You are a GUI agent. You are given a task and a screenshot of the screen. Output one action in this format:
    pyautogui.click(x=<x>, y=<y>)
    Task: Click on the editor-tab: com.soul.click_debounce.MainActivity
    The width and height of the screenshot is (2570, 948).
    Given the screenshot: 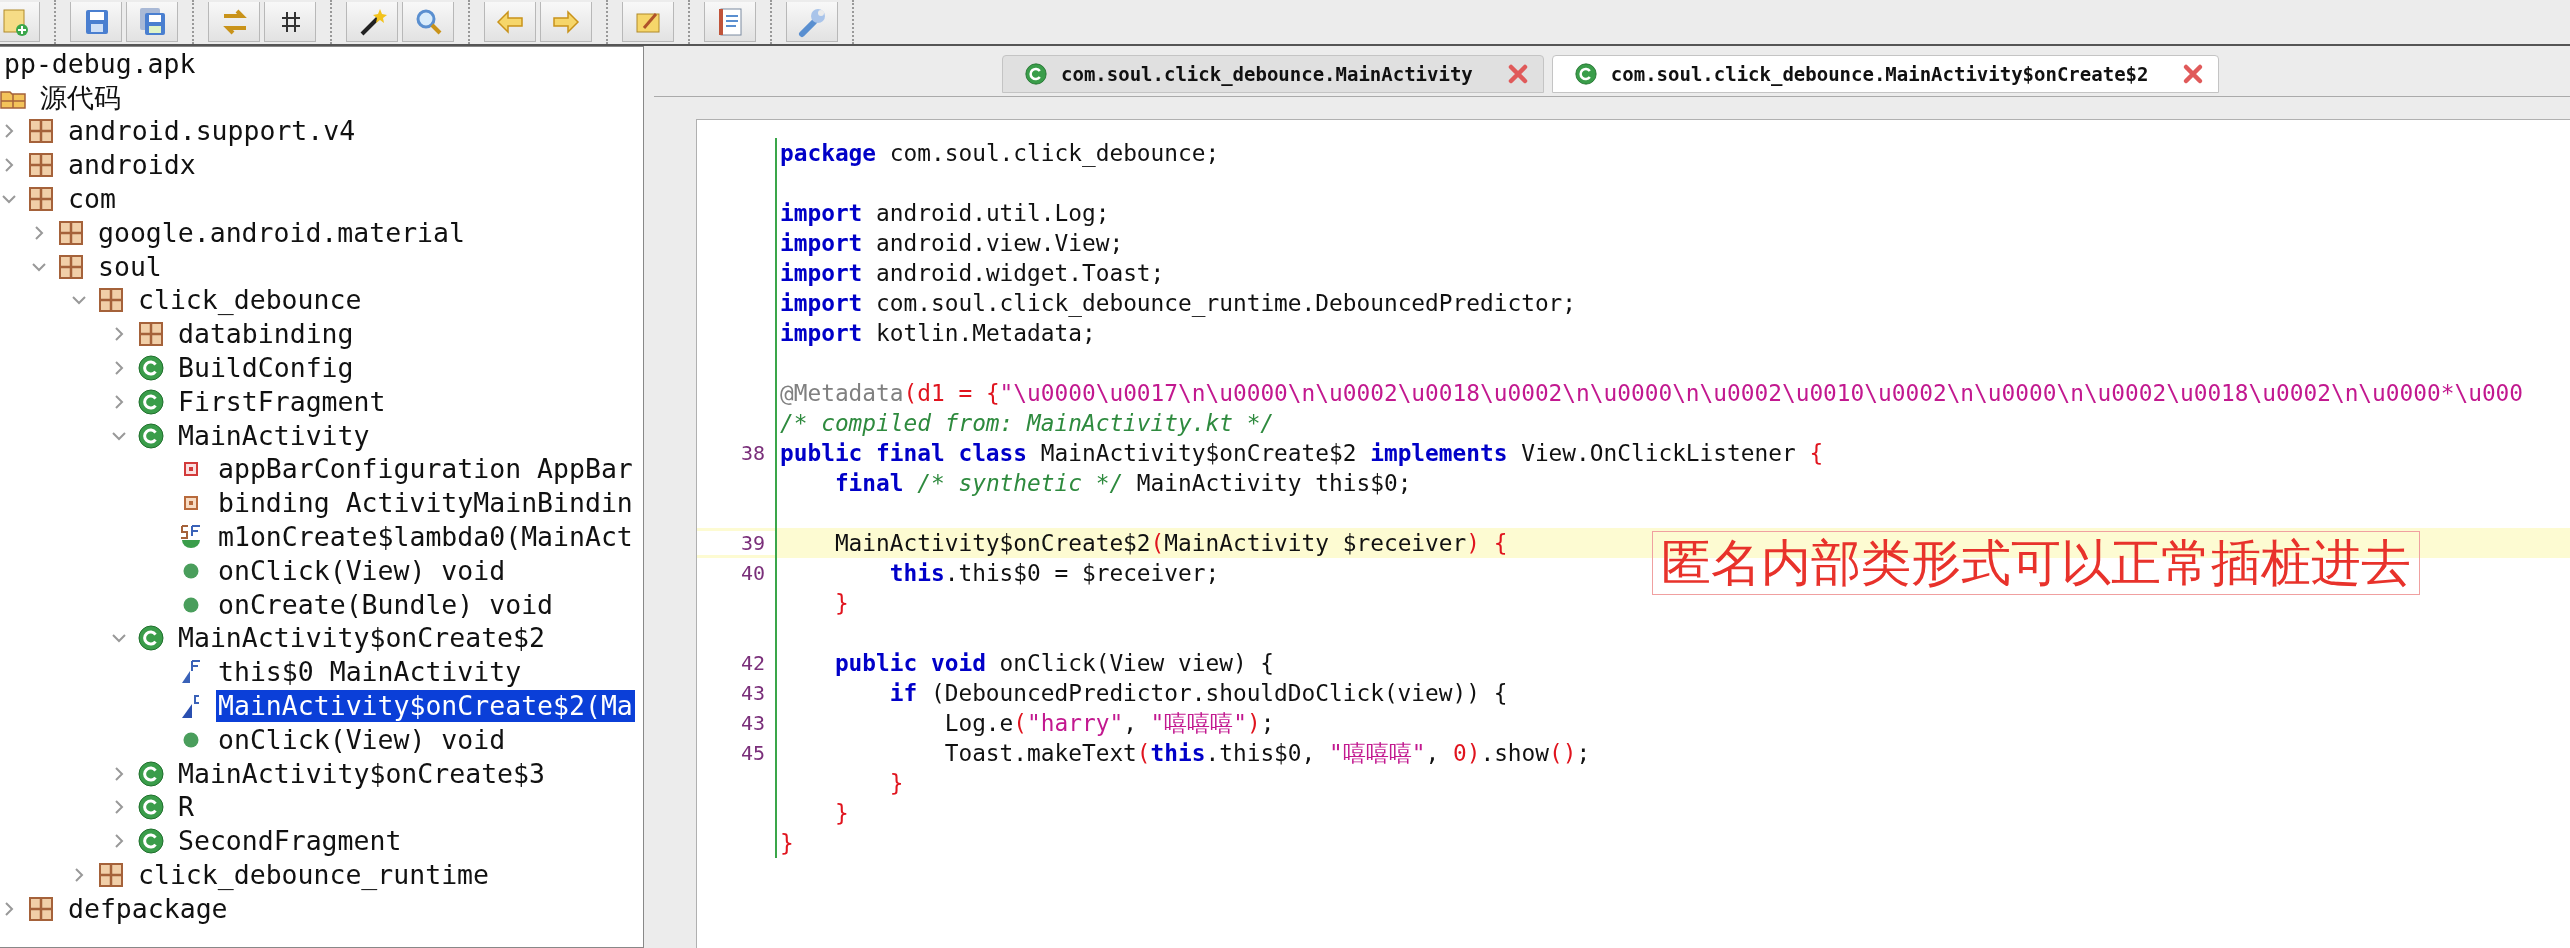 What is the action you would take?
    pyautogui.click(x=1273, y=74)
    